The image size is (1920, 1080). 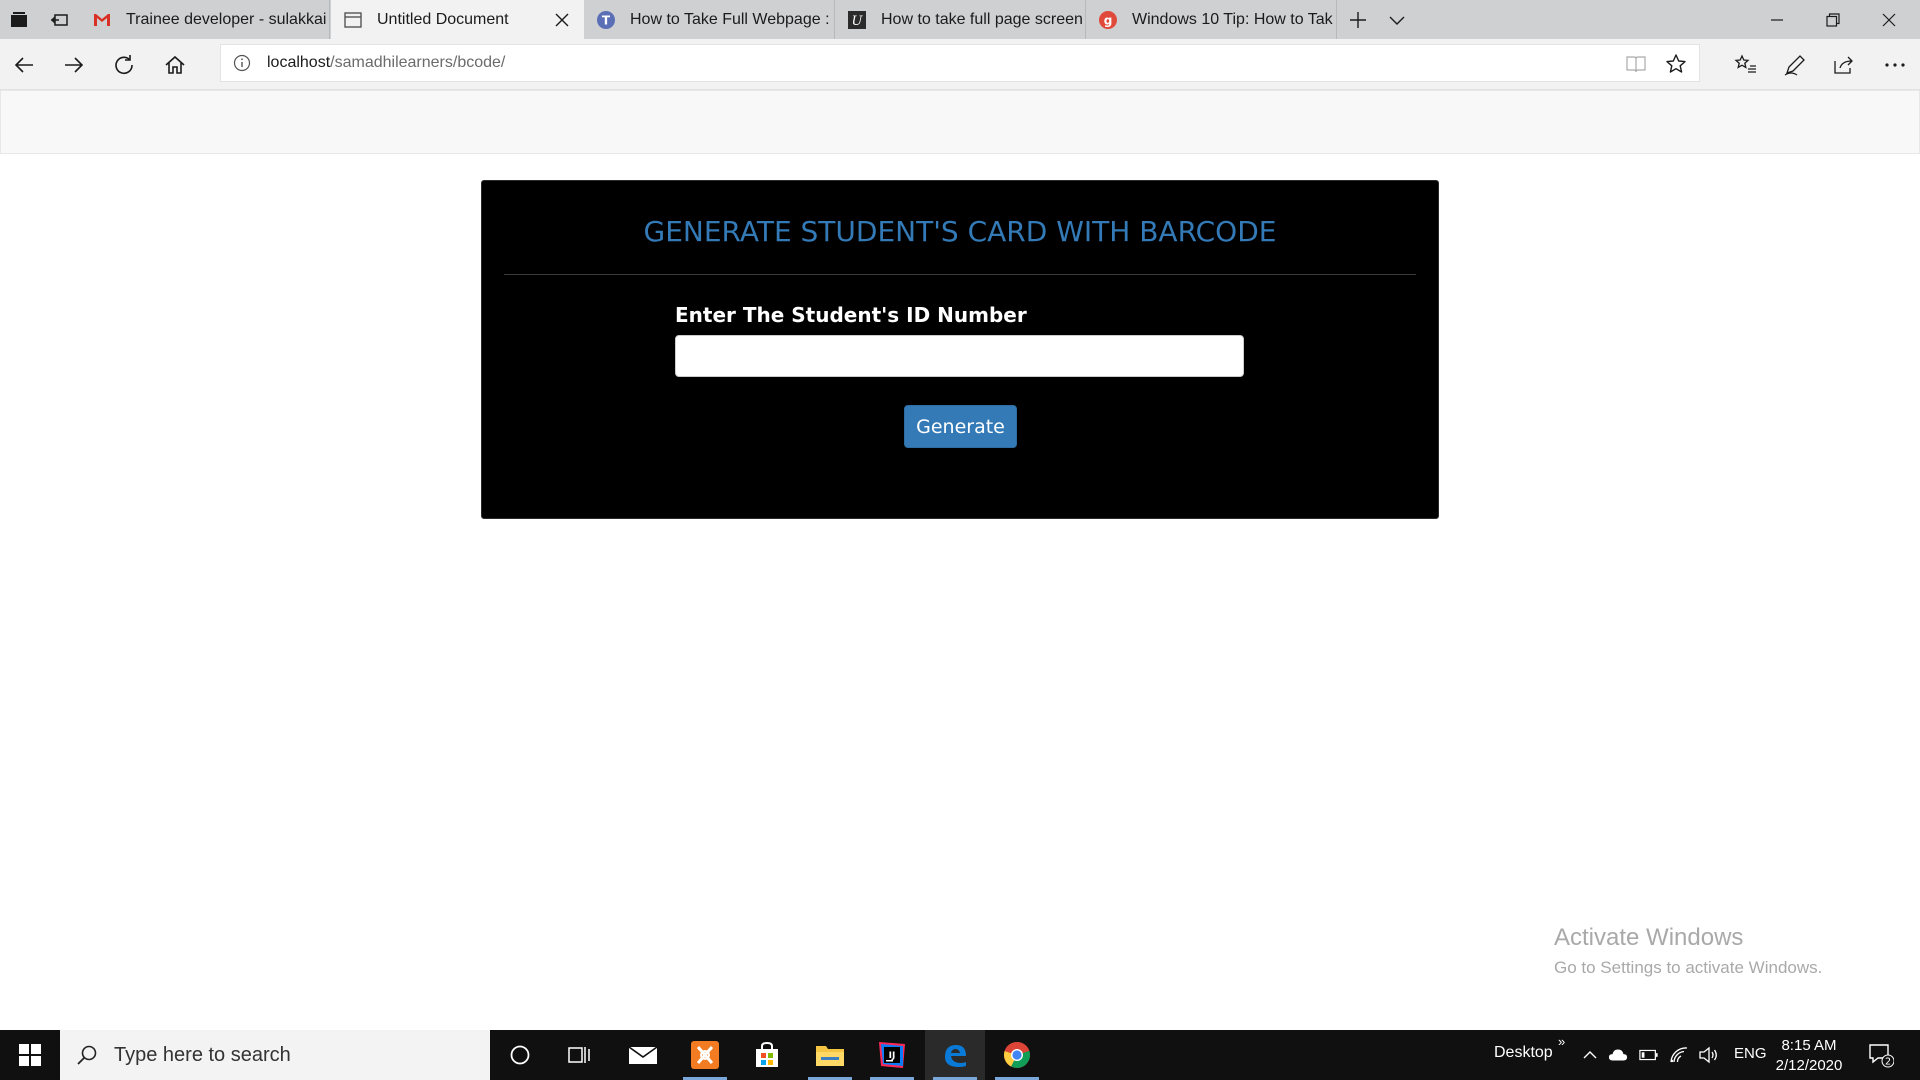 I want to click on restore-window-icon, so click(x=1833, y=19).